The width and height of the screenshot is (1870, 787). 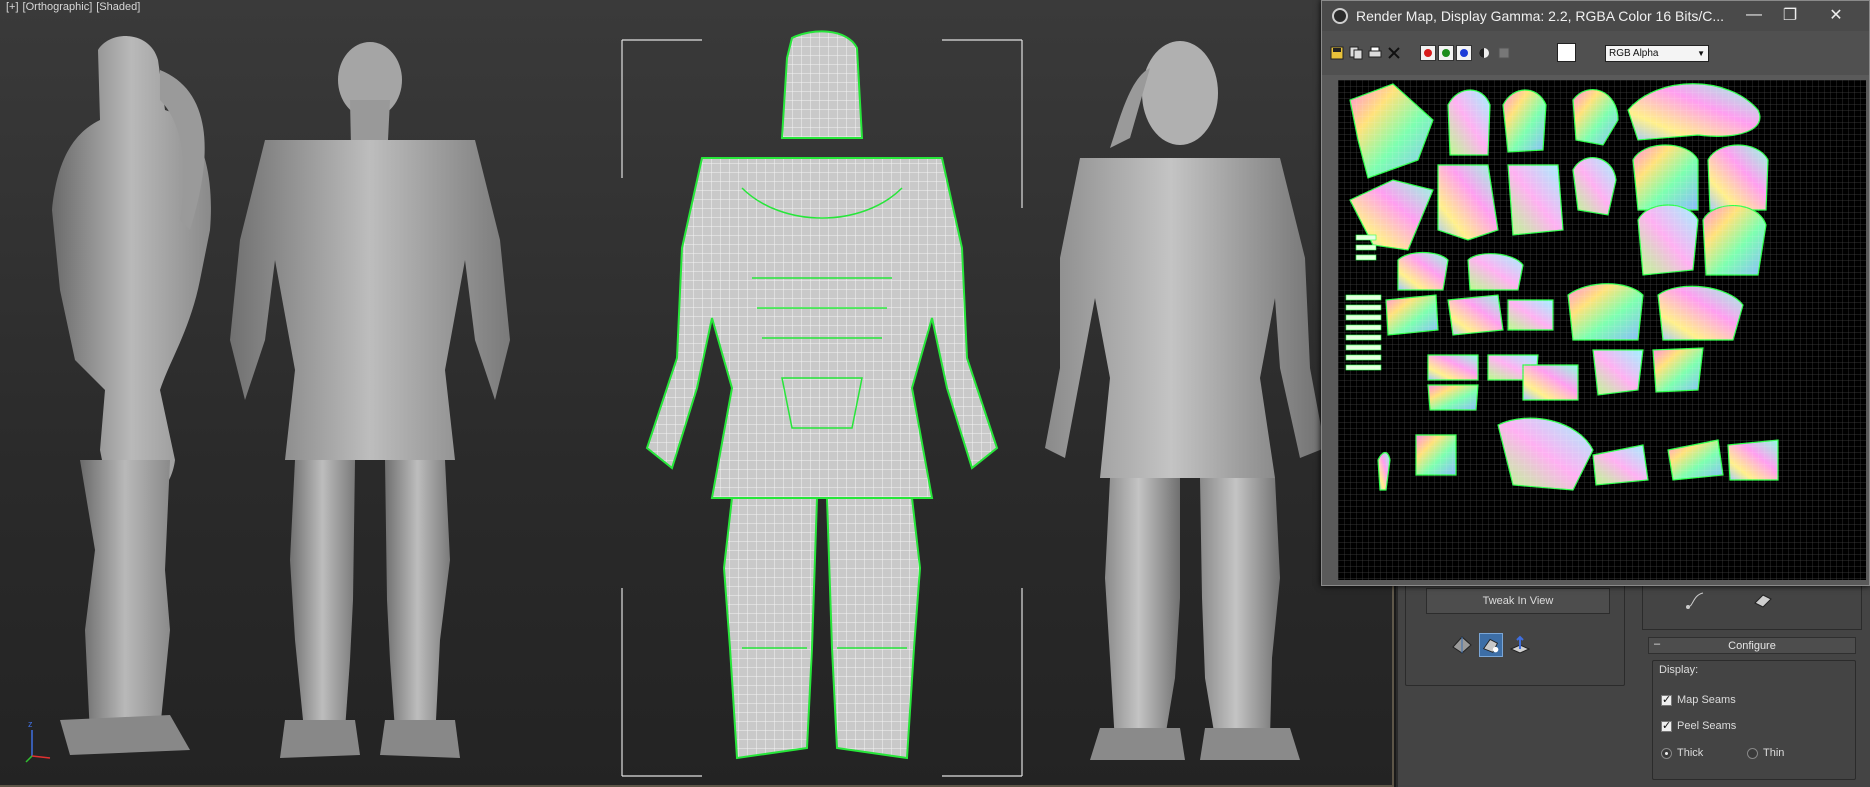 What do you see at coordinates (1707, 726) in the screenshot?
I see `peel-seams-label: Peel Seams` at bounding box center [1707, 726].